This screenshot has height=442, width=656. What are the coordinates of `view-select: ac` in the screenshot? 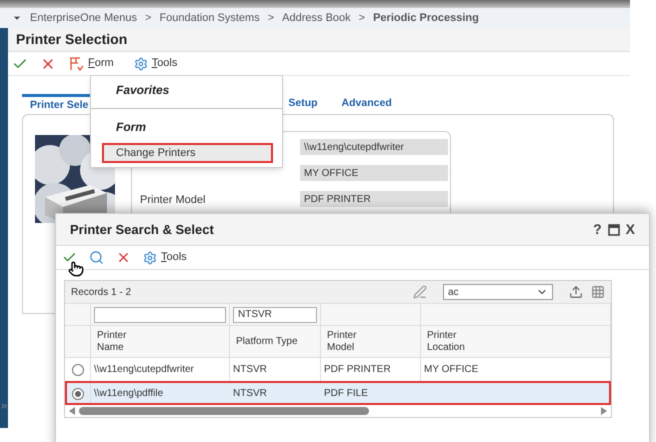 It's located at (498, 292).